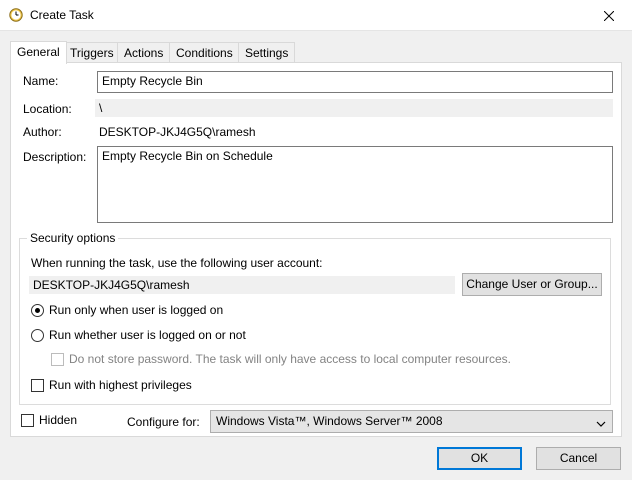  Describe the element at coordinates (73, 238) in the screenshot. I see `security-options-title: Security options` at that location.